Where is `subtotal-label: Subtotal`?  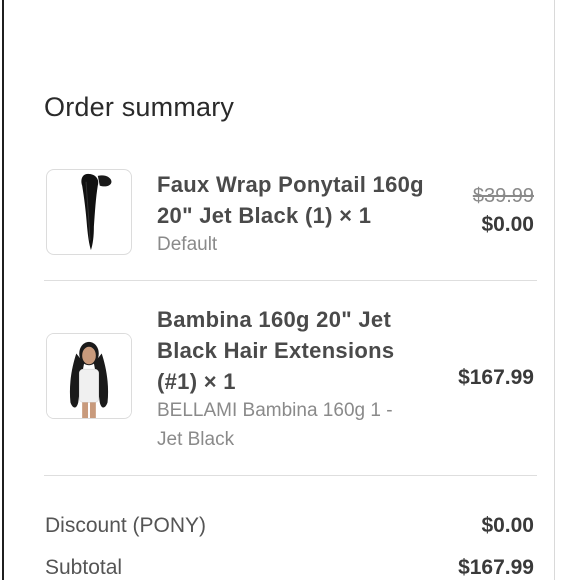
subtotal-label: Subtotal is located at coordinates (84, 567).